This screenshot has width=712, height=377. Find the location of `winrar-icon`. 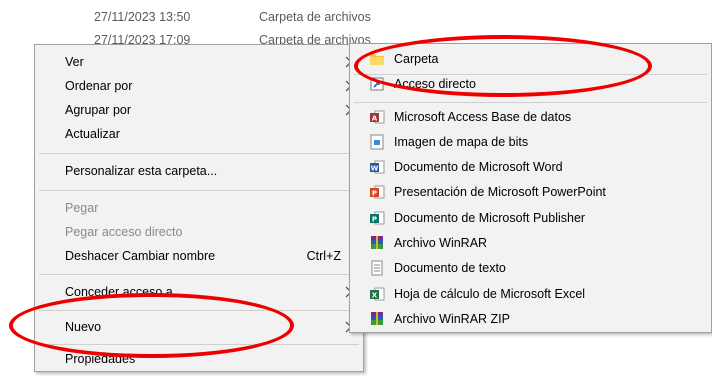

winrar-icon is located at coordinates (377, 242).